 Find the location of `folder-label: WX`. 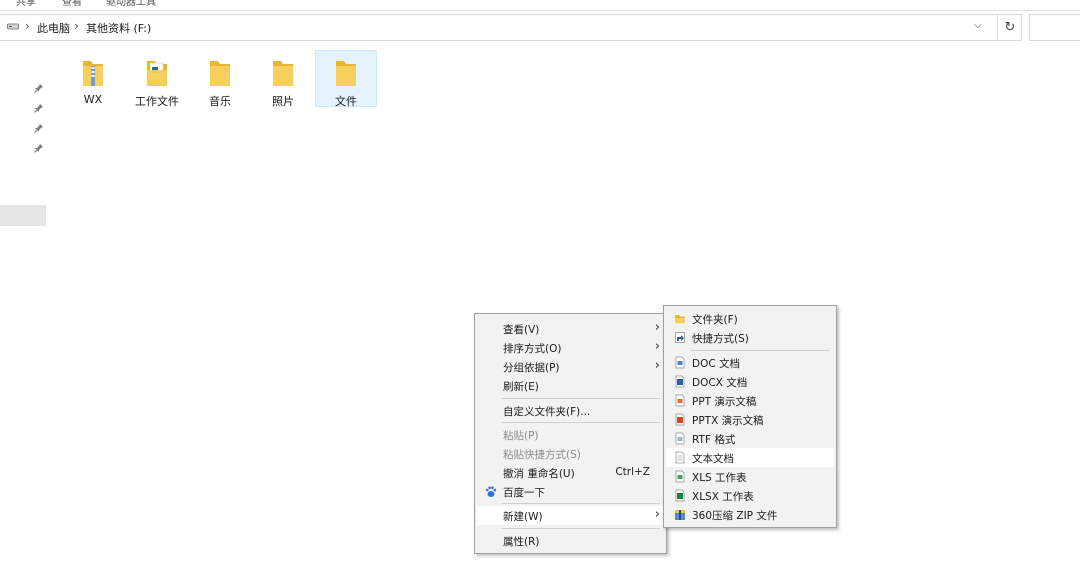

folder-label: WX is located at coordinates (93, 99).